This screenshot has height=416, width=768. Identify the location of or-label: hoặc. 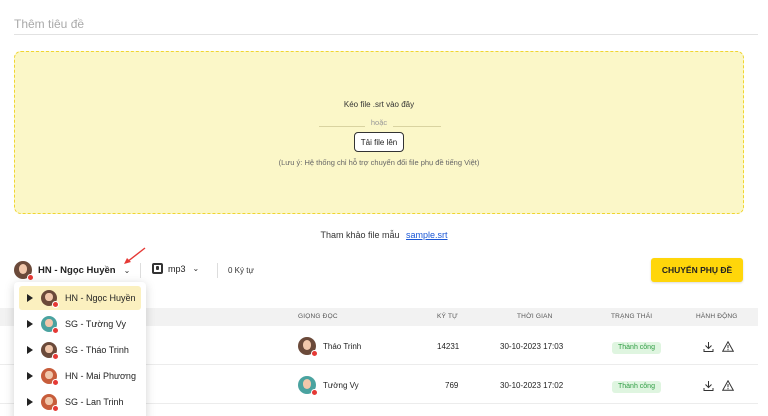
(379, 122).